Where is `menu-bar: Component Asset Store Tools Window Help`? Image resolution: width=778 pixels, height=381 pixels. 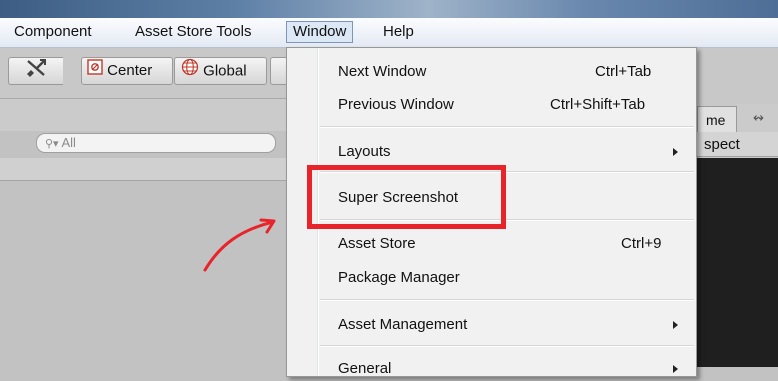
menu-bar: Component Asset Store Tools Window Help is located at coordinates (389, 33).